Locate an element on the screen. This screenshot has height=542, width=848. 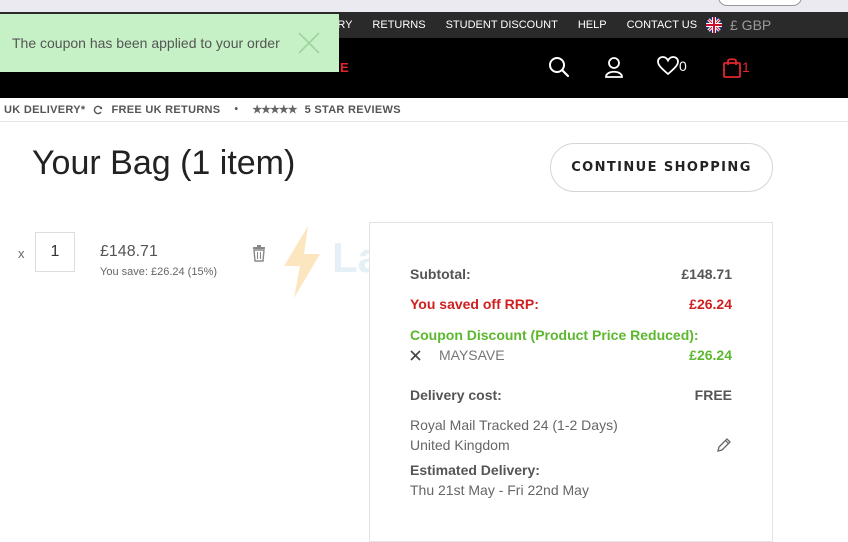
top-link-student-discount: STUDENT DISCOUNT is located at coordinates (502, 25).